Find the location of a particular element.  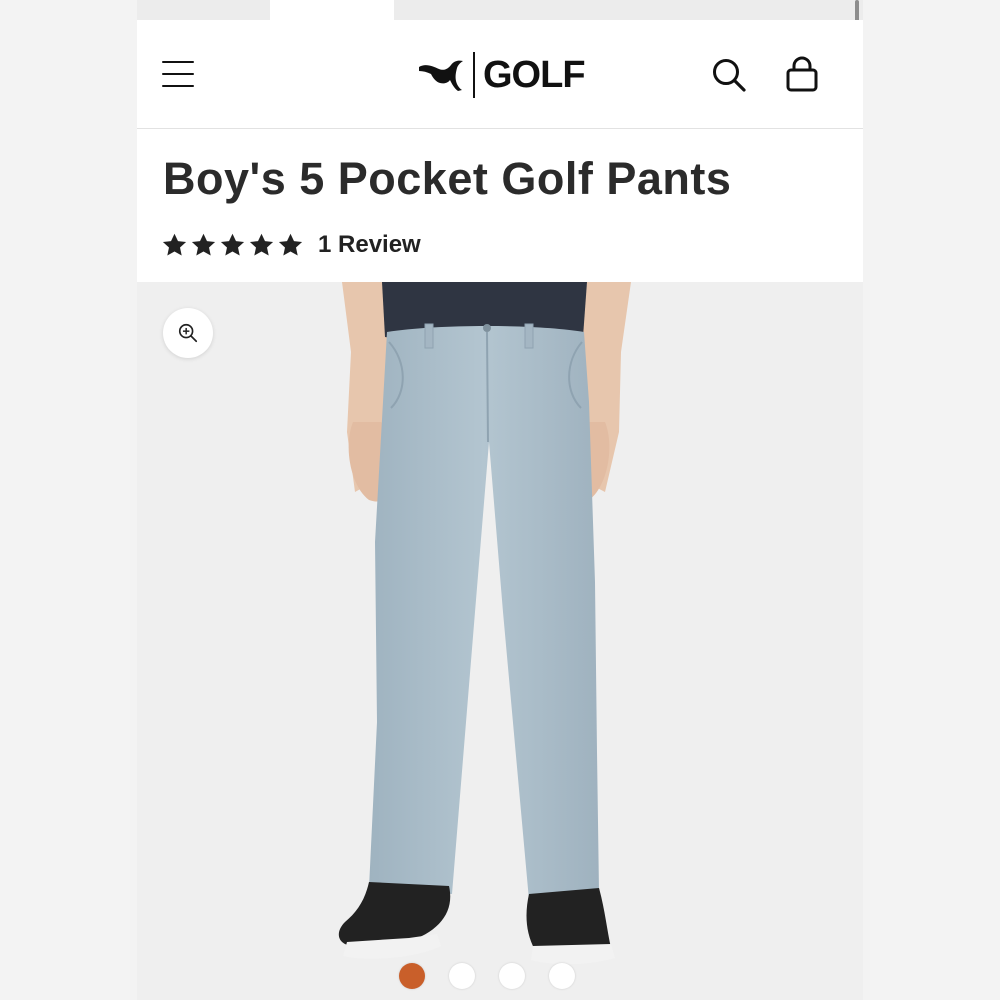

search-icon is located at coordinates (729, 75).